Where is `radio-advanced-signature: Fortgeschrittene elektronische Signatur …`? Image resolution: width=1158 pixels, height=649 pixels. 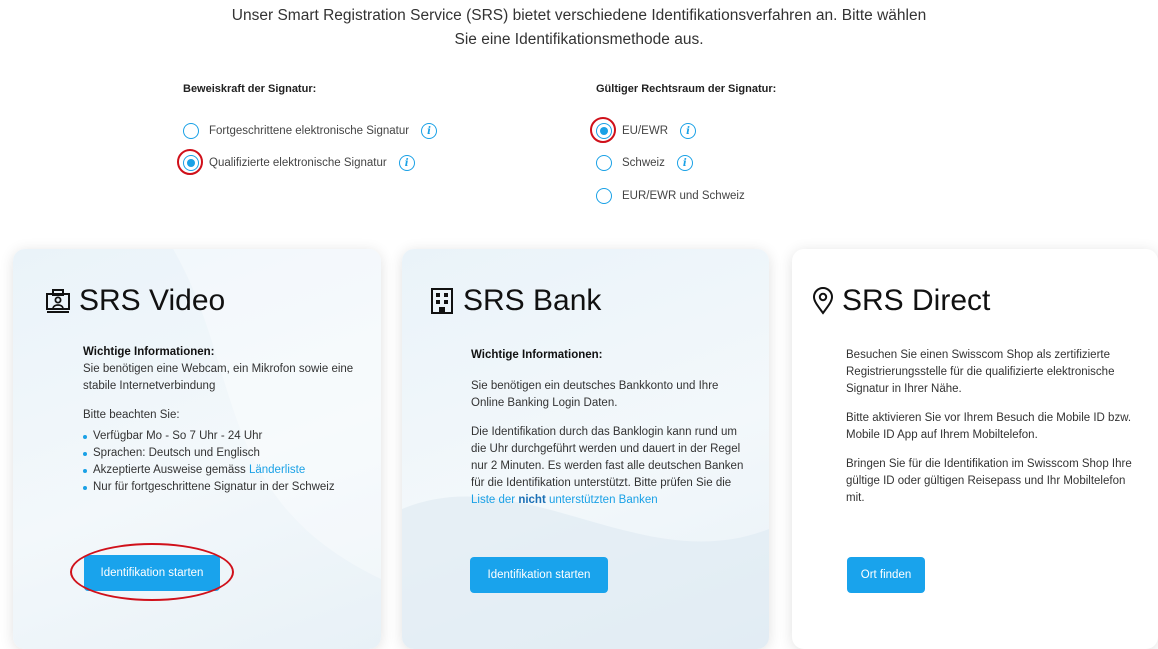
radio-advanced-signature: Fortgeschrittene elektronische Signatur … is located at coordinates (310, 131).